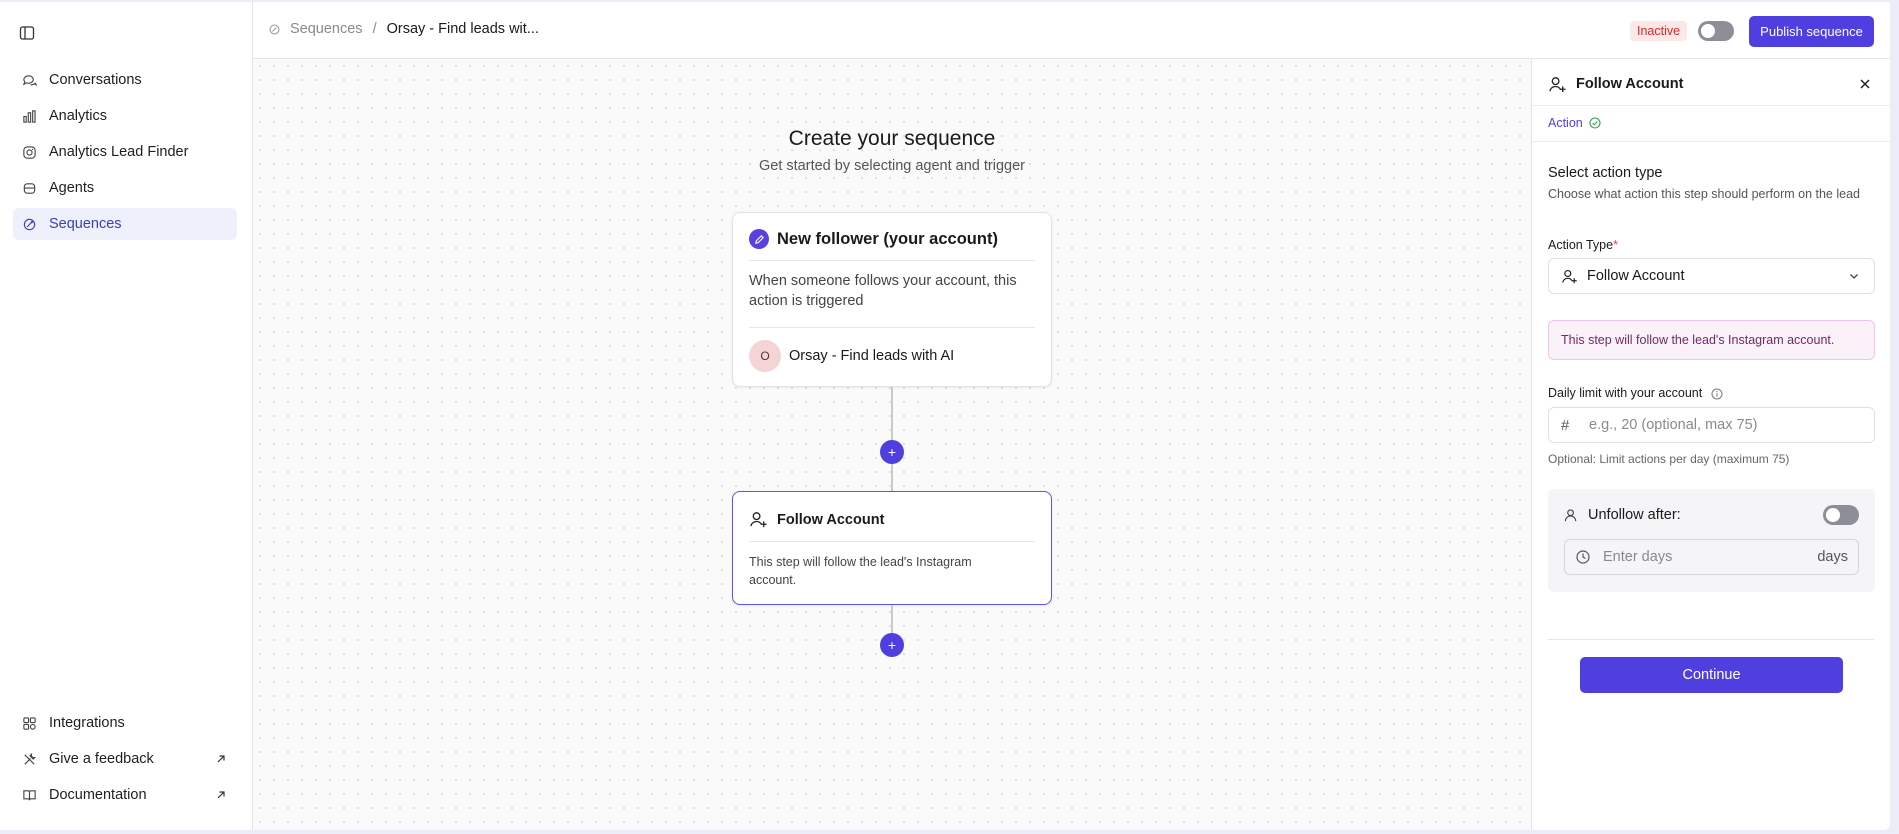 Image resolution: width=1899 pixels, height=834 pixels. What do you see at coordinates (831, 519) in the screenshot?
I see `action-title: Follow Account` at bounding box center [831, 519].